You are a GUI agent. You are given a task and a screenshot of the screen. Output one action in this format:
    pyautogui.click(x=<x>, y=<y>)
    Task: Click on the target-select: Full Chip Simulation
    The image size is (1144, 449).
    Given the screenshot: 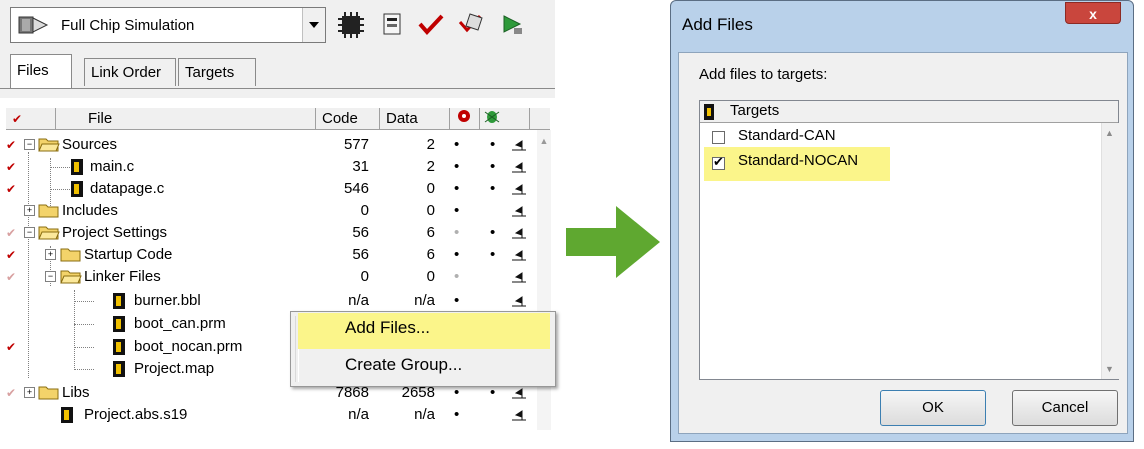 What is the action you would take?
    pyautogui.click(x=168, y=25)
    